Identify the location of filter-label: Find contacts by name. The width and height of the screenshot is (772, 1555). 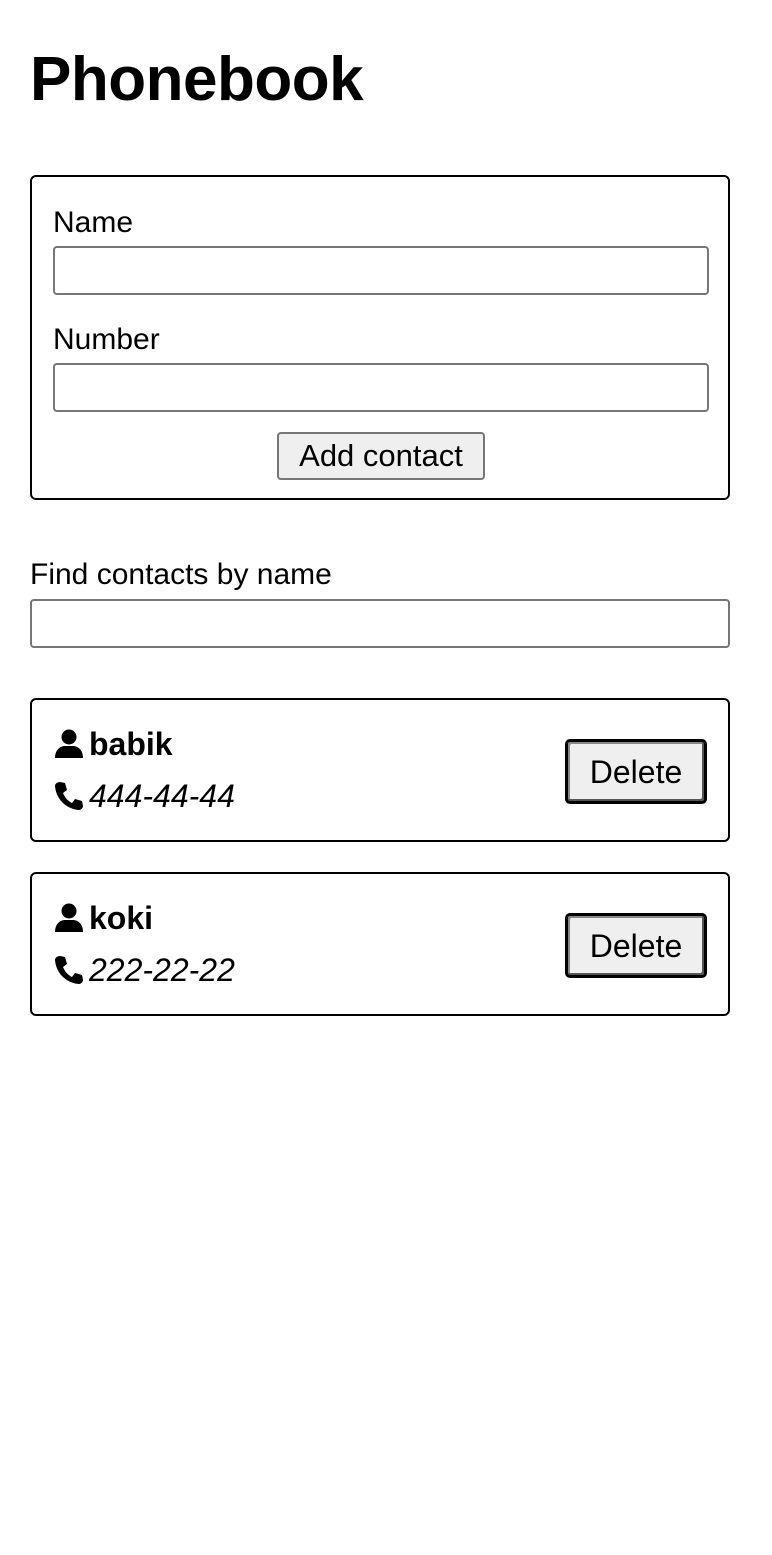
(181, 574).